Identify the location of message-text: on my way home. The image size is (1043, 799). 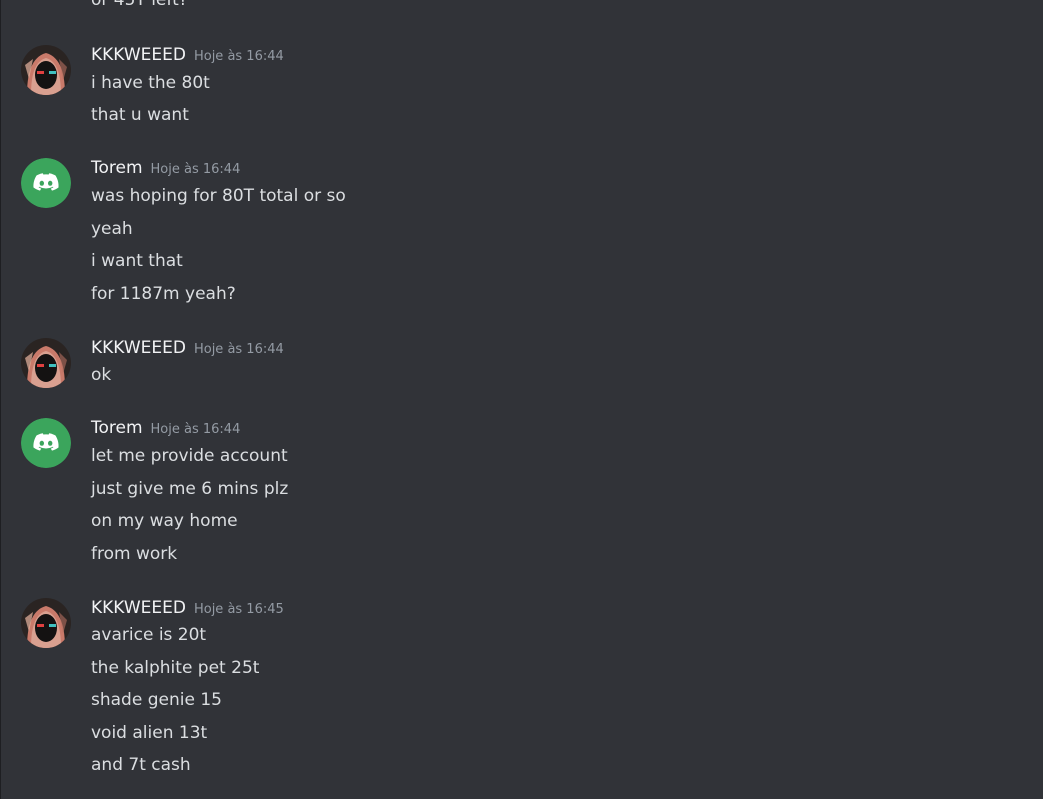
(164, 521).